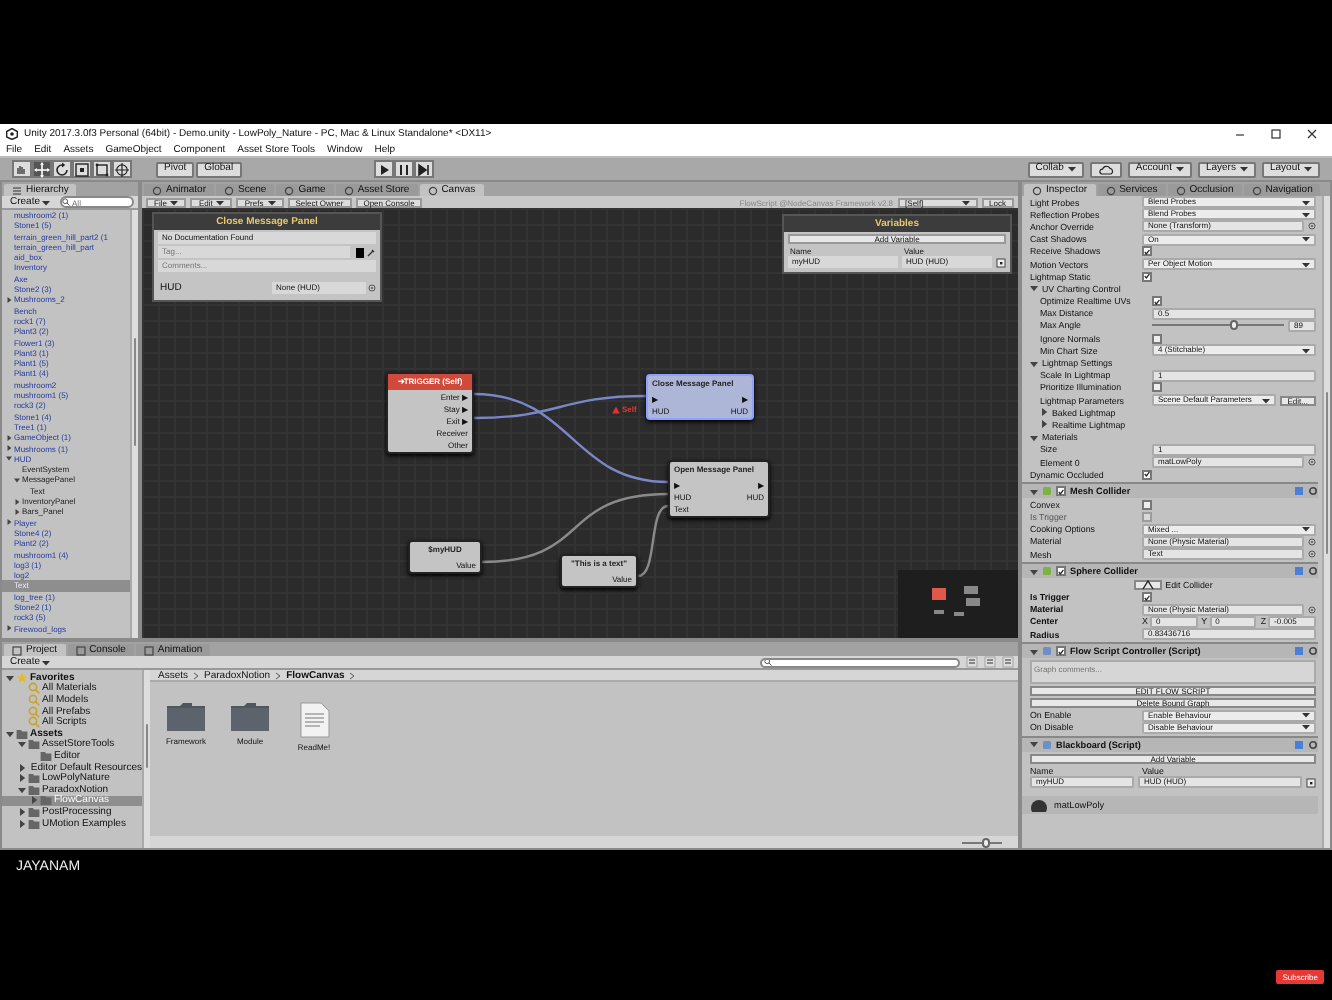  Describe the element at coordinates (360, 252) in the screenshot. I see `color-swatch` at that location.